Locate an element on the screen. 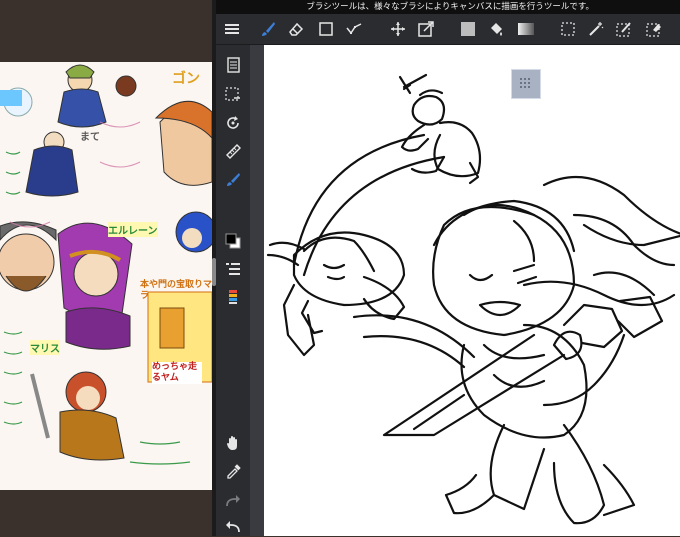 The width and height of the screenshot is (680, 537). undo-button is located at coordinates (233, 527).